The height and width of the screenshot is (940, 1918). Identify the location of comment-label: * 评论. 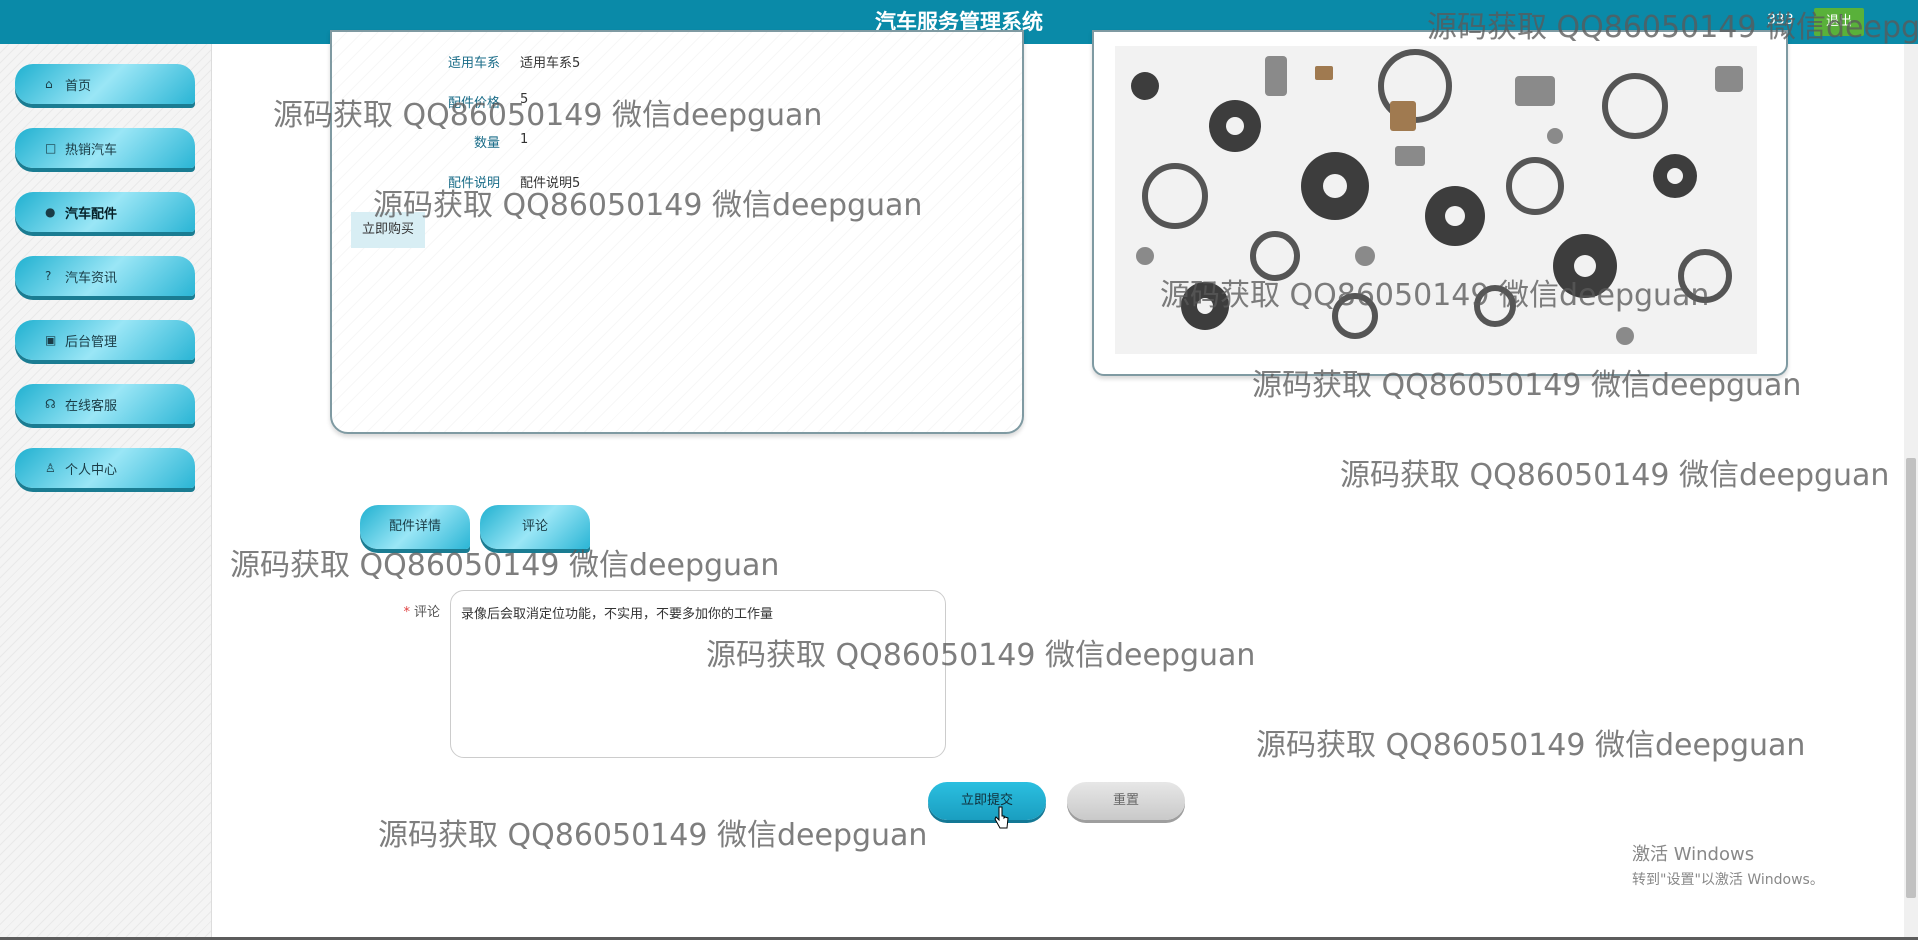
(410, 610).